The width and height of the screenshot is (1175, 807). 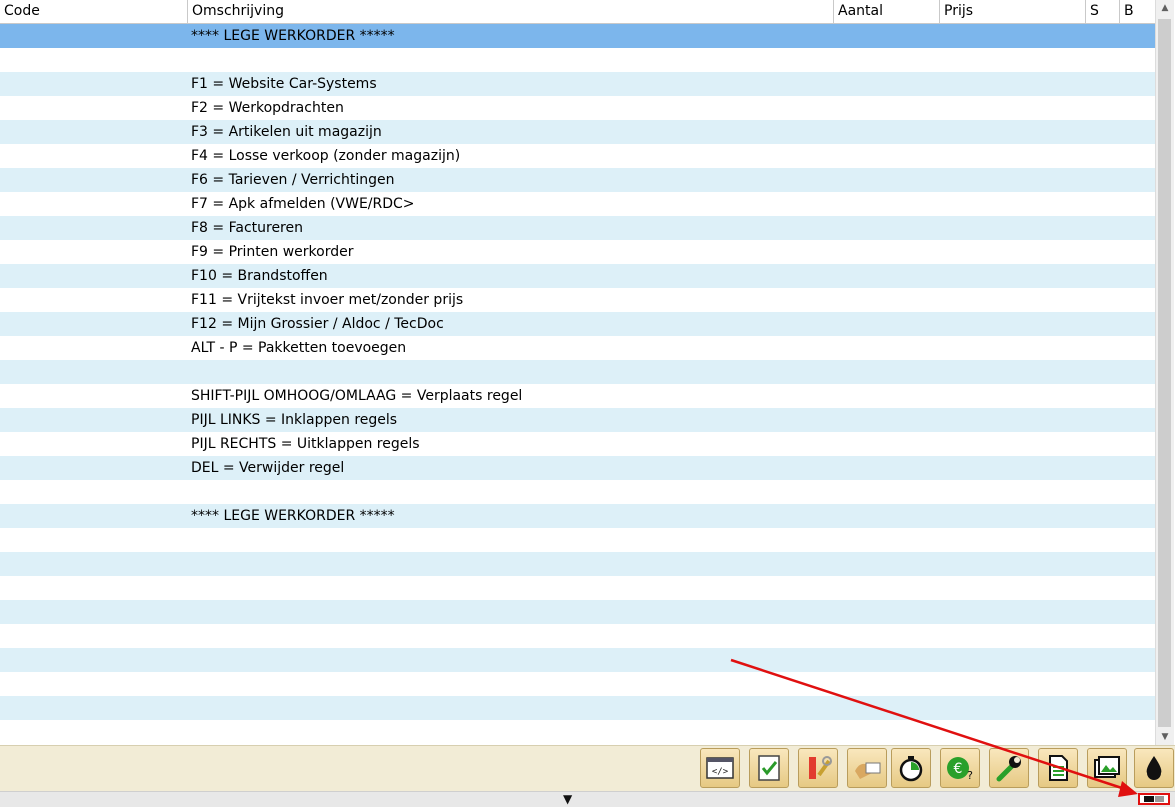 I want to click on column-header-prijs: Prijs, so click(x=1013, y=11).